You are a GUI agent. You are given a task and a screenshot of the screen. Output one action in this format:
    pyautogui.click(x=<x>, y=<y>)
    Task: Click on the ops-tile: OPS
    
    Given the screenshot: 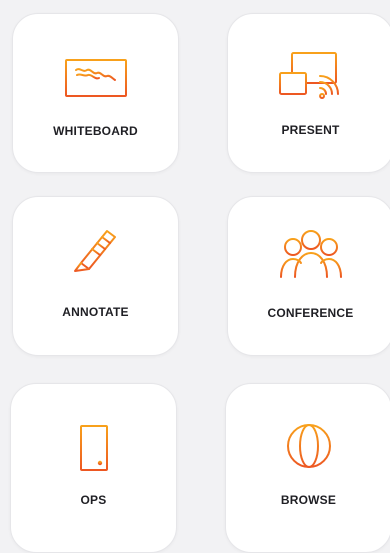 What is the action you would take?
    pyautogui.click(x=93, y=468)
    